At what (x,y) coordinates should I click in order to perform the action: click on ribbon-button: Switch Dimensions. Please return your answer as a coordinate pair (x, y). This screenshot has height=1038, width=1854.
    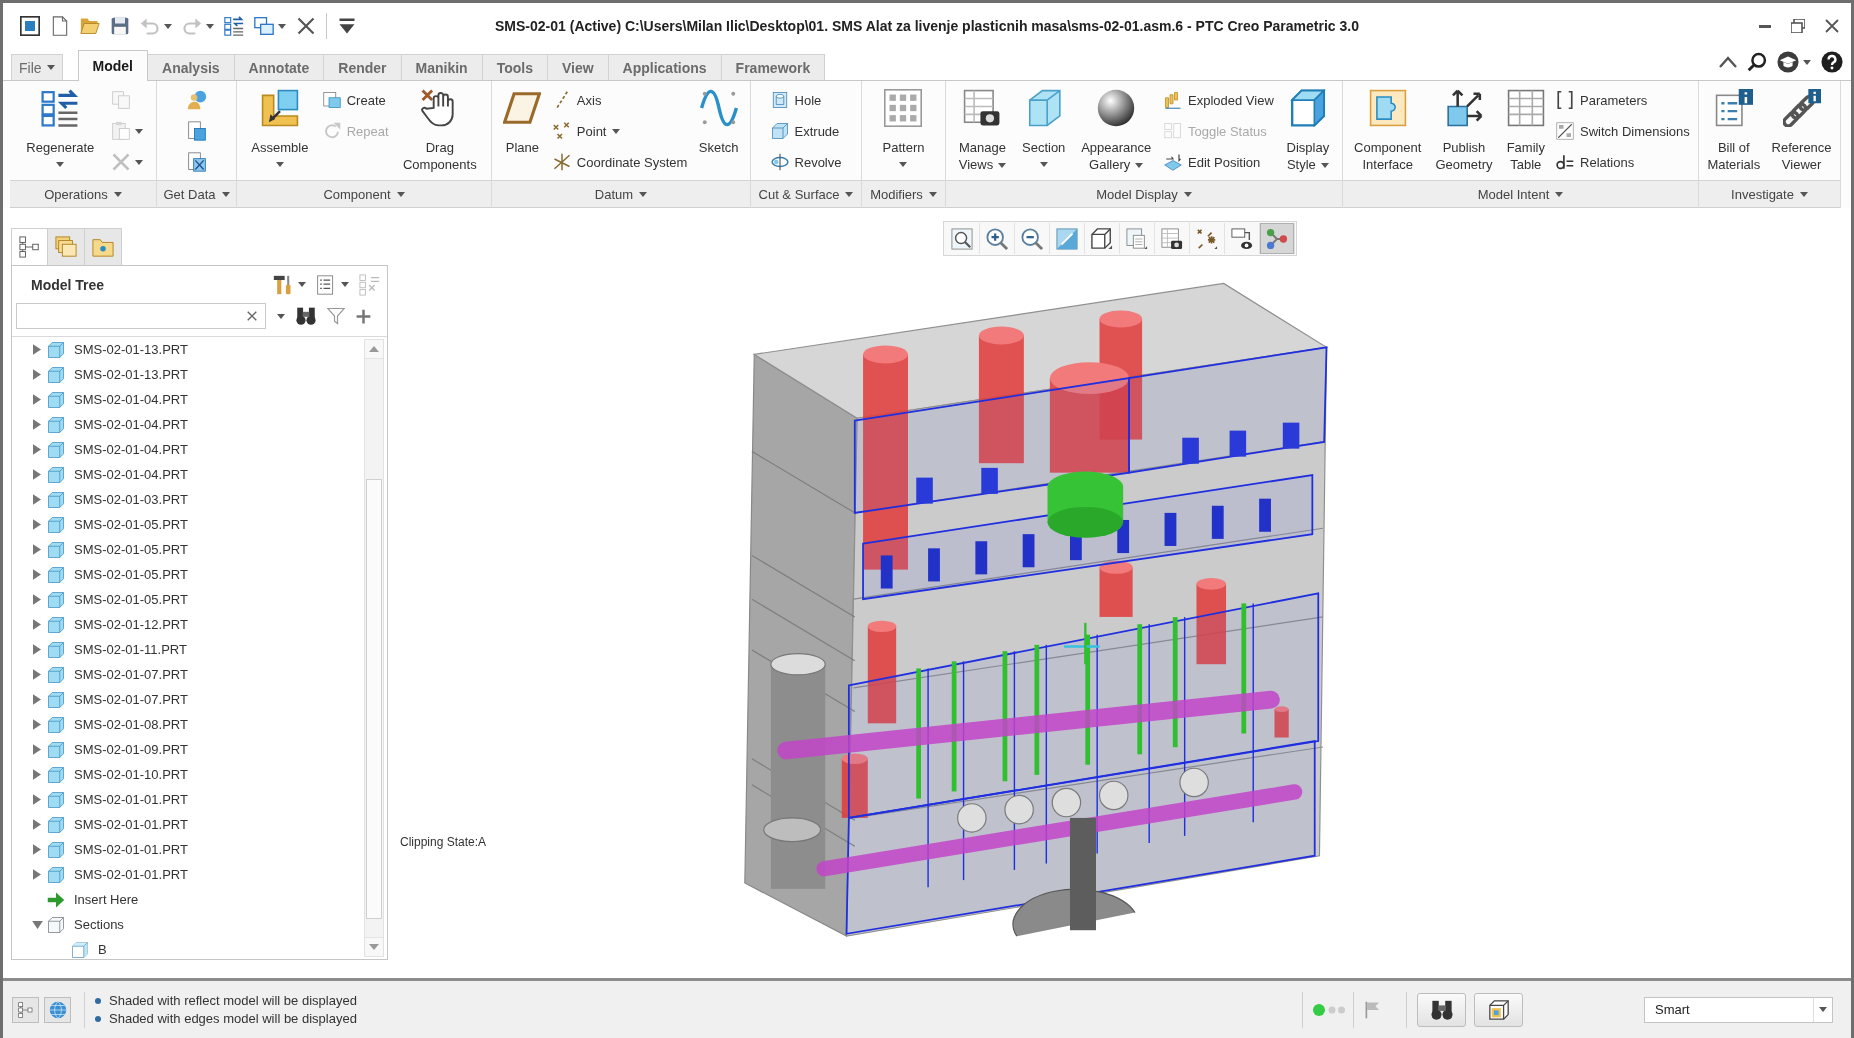
    Looking at the image, I should click on (1623, 131).